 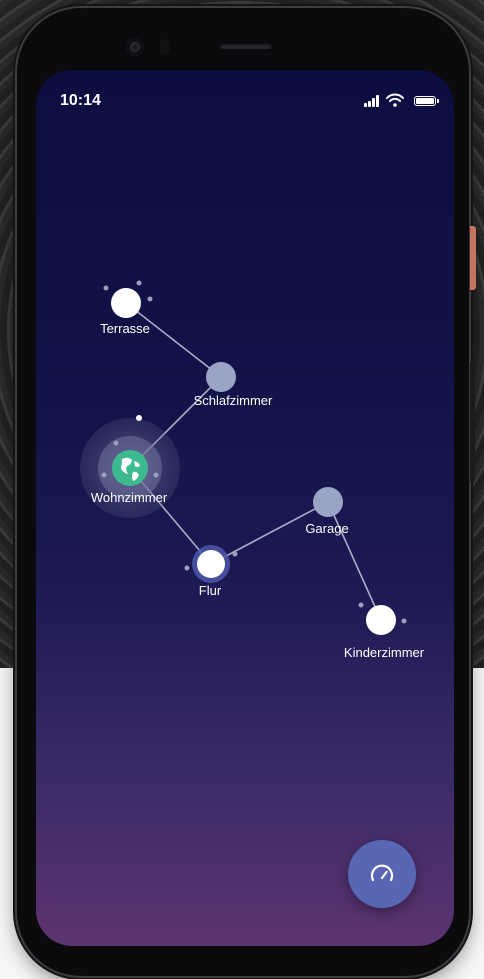 I want to click on node-label-terrasse: Terrasse, so click(x=125, y=328).